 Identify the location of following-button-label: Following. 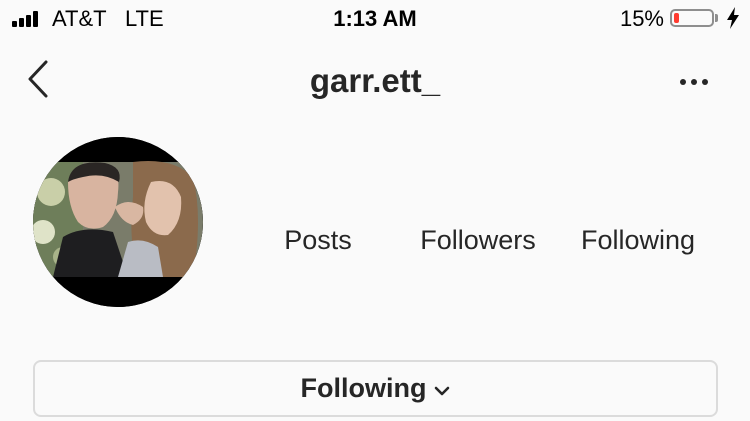
(363, 388).